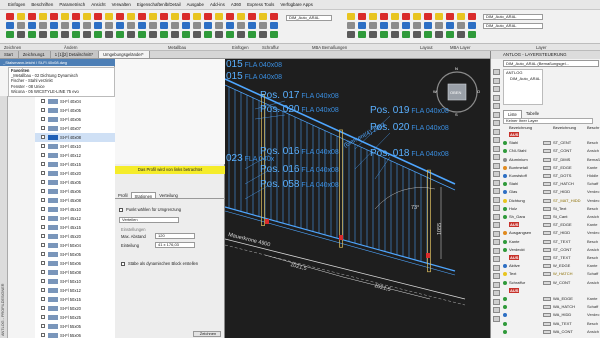 This screenshot has width=600, height=338. What do you see at coordinates (75, 236) in the screenshot?
I see `profile-row: St-Fl 45x20` at bounding box center [75, 236].